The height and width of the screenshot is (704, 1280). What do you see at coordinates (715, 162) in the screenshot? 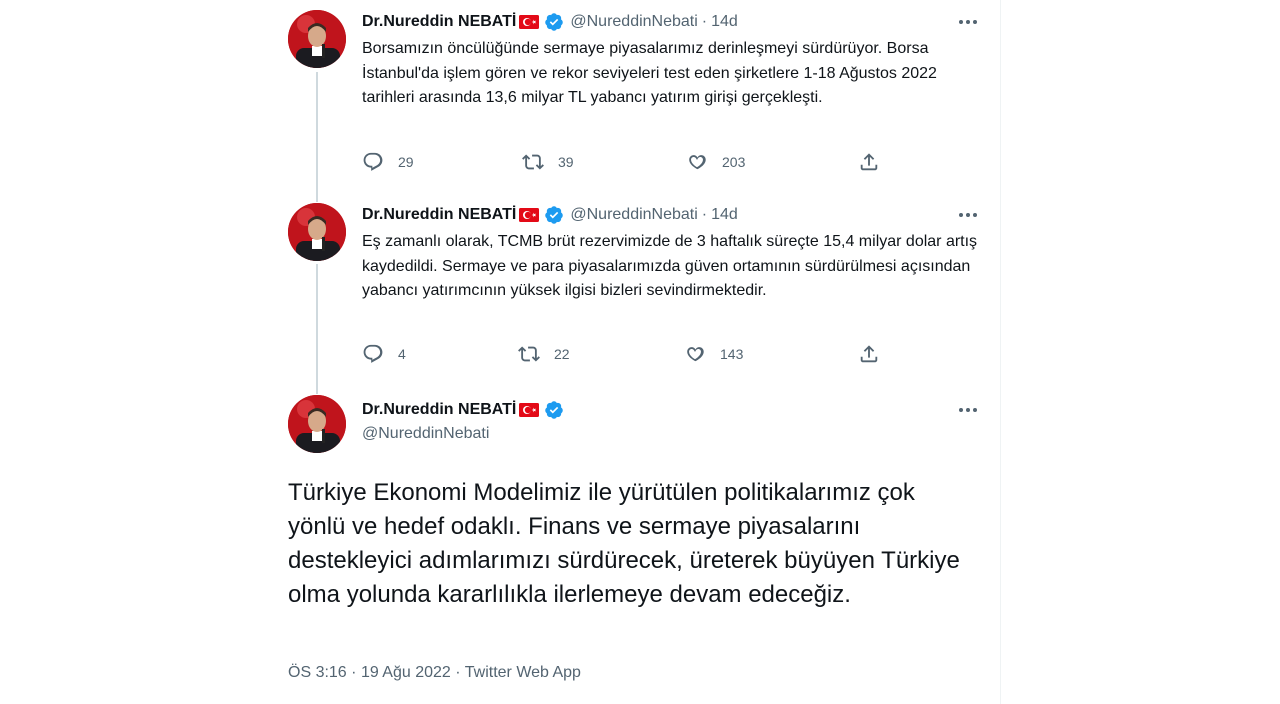
I see `like-button: 203` at bounding box center [715, 162].